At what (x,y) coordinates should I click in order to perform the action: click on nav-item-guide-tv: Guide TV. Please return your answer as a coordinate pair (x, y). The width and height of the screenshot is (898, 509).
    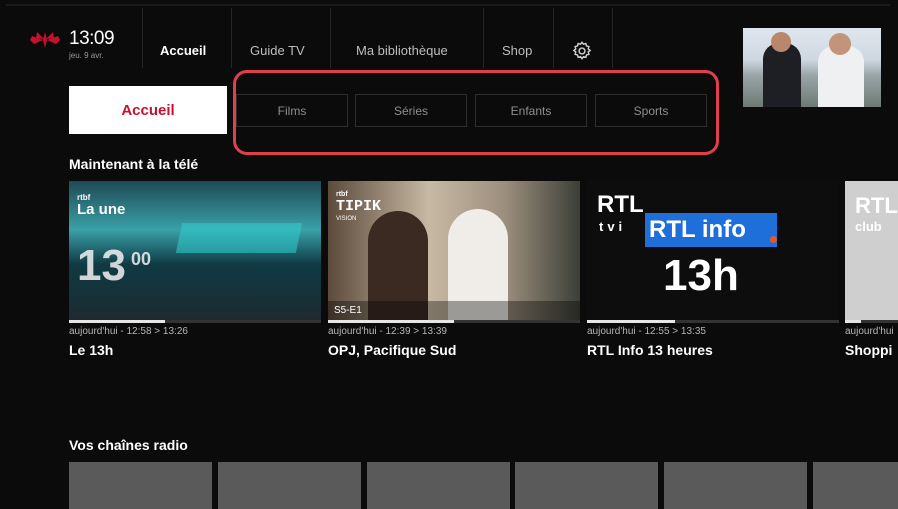
    Looking at the image, I should click on (277, 50).